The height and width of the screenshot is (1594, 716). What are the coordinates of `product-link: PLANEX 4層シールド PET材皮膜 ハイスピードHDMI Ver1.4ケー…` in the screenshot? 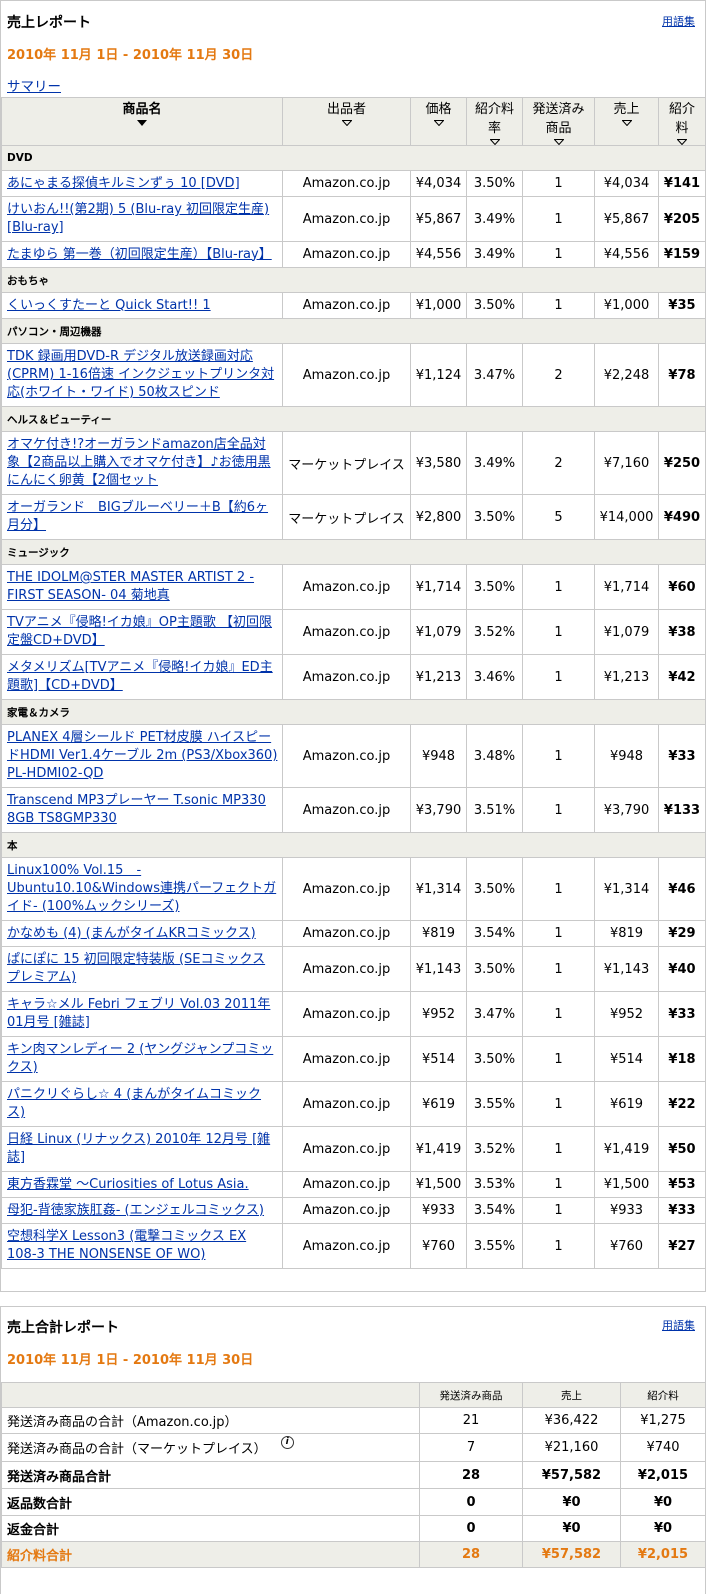 It's located at (142, 755).